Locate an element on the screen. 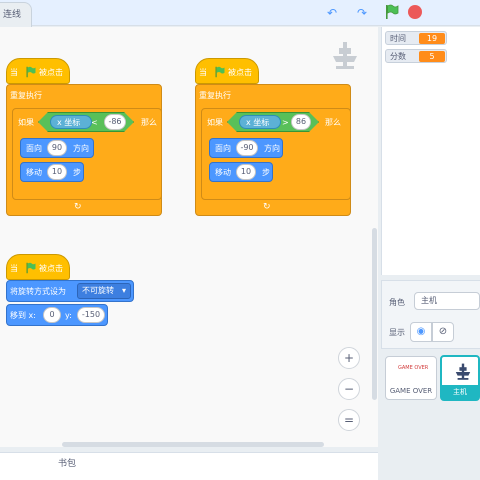 The image size is (480, 480). zoom-out-button: − is located at coordinates (349, 389).